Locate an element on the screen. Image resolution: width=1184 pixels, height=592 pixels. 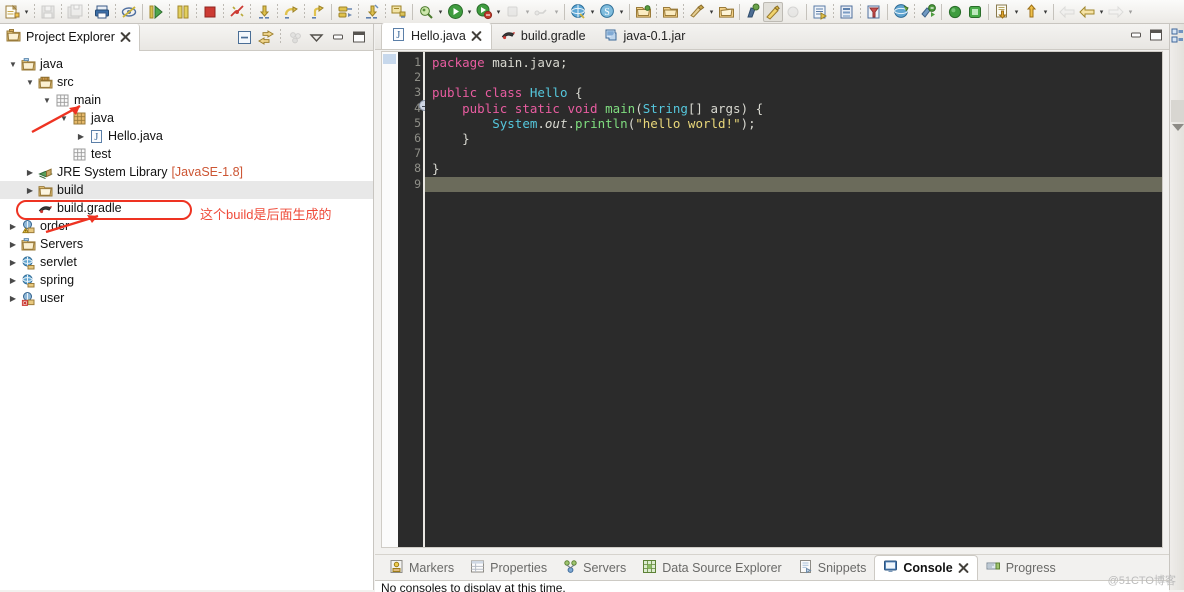
link-with-editor-button is located at coordinates (265, 37).